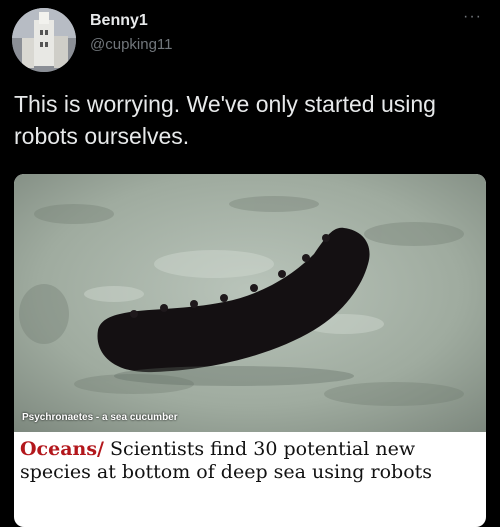  What do you see at coordinates (472, 17) in the screenshot?
I see `more-options-icon: ···` at bounding box center [472, 17].